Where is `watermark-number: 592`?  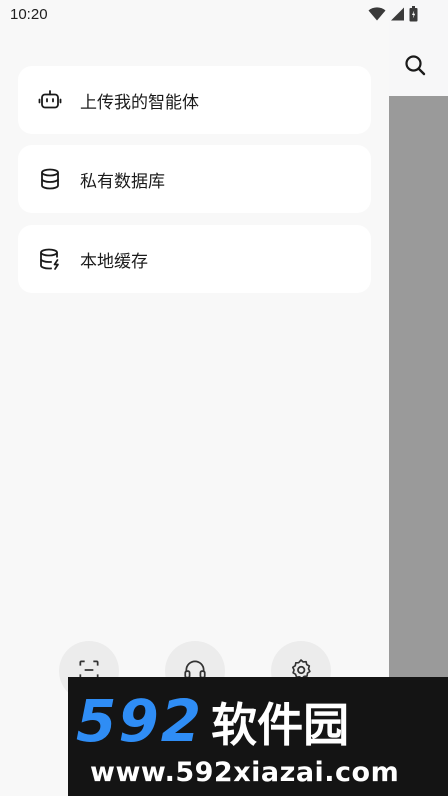
watermark-number: 592 is located at coordinates (140, 721).